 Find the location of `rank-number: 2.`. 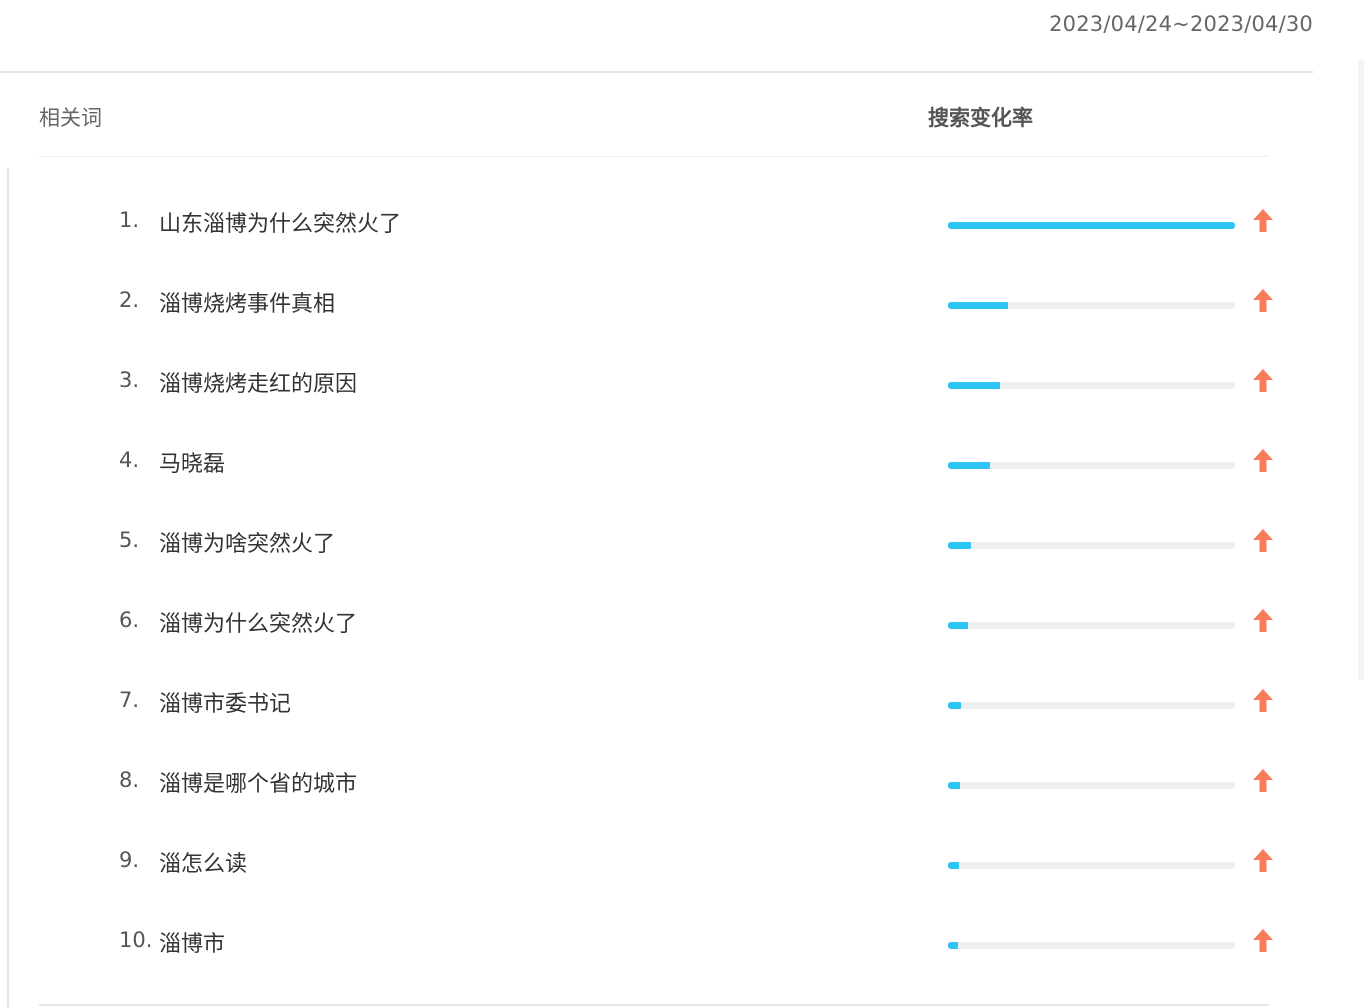

rank-number: 2. is located at coordinates (129, 300).